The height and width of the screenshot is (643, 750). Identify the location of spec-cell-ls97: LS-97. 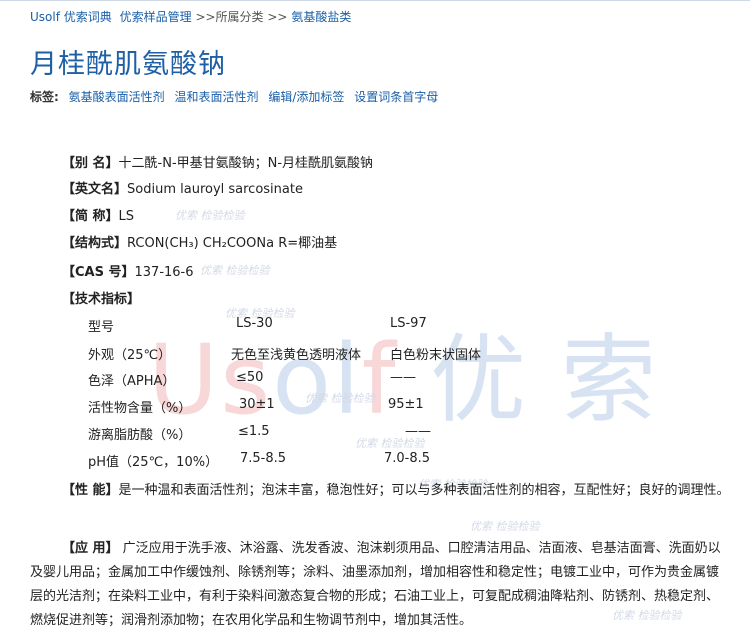
(408, 323).